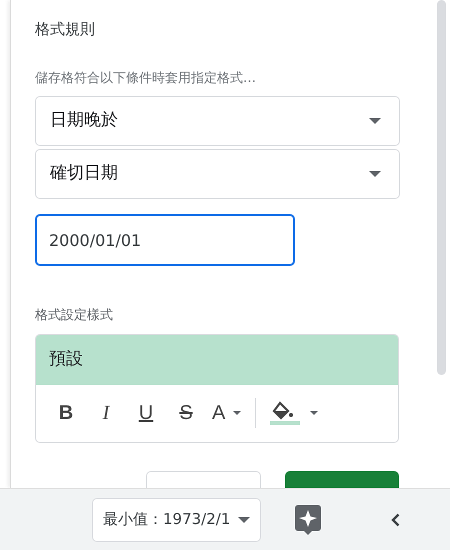 This screenshot has height=550, width=450. What do you see at coordinates (65, 29) in the screenshot?
I see `panel-title: 格式規則` at bounding box center [65, 29].